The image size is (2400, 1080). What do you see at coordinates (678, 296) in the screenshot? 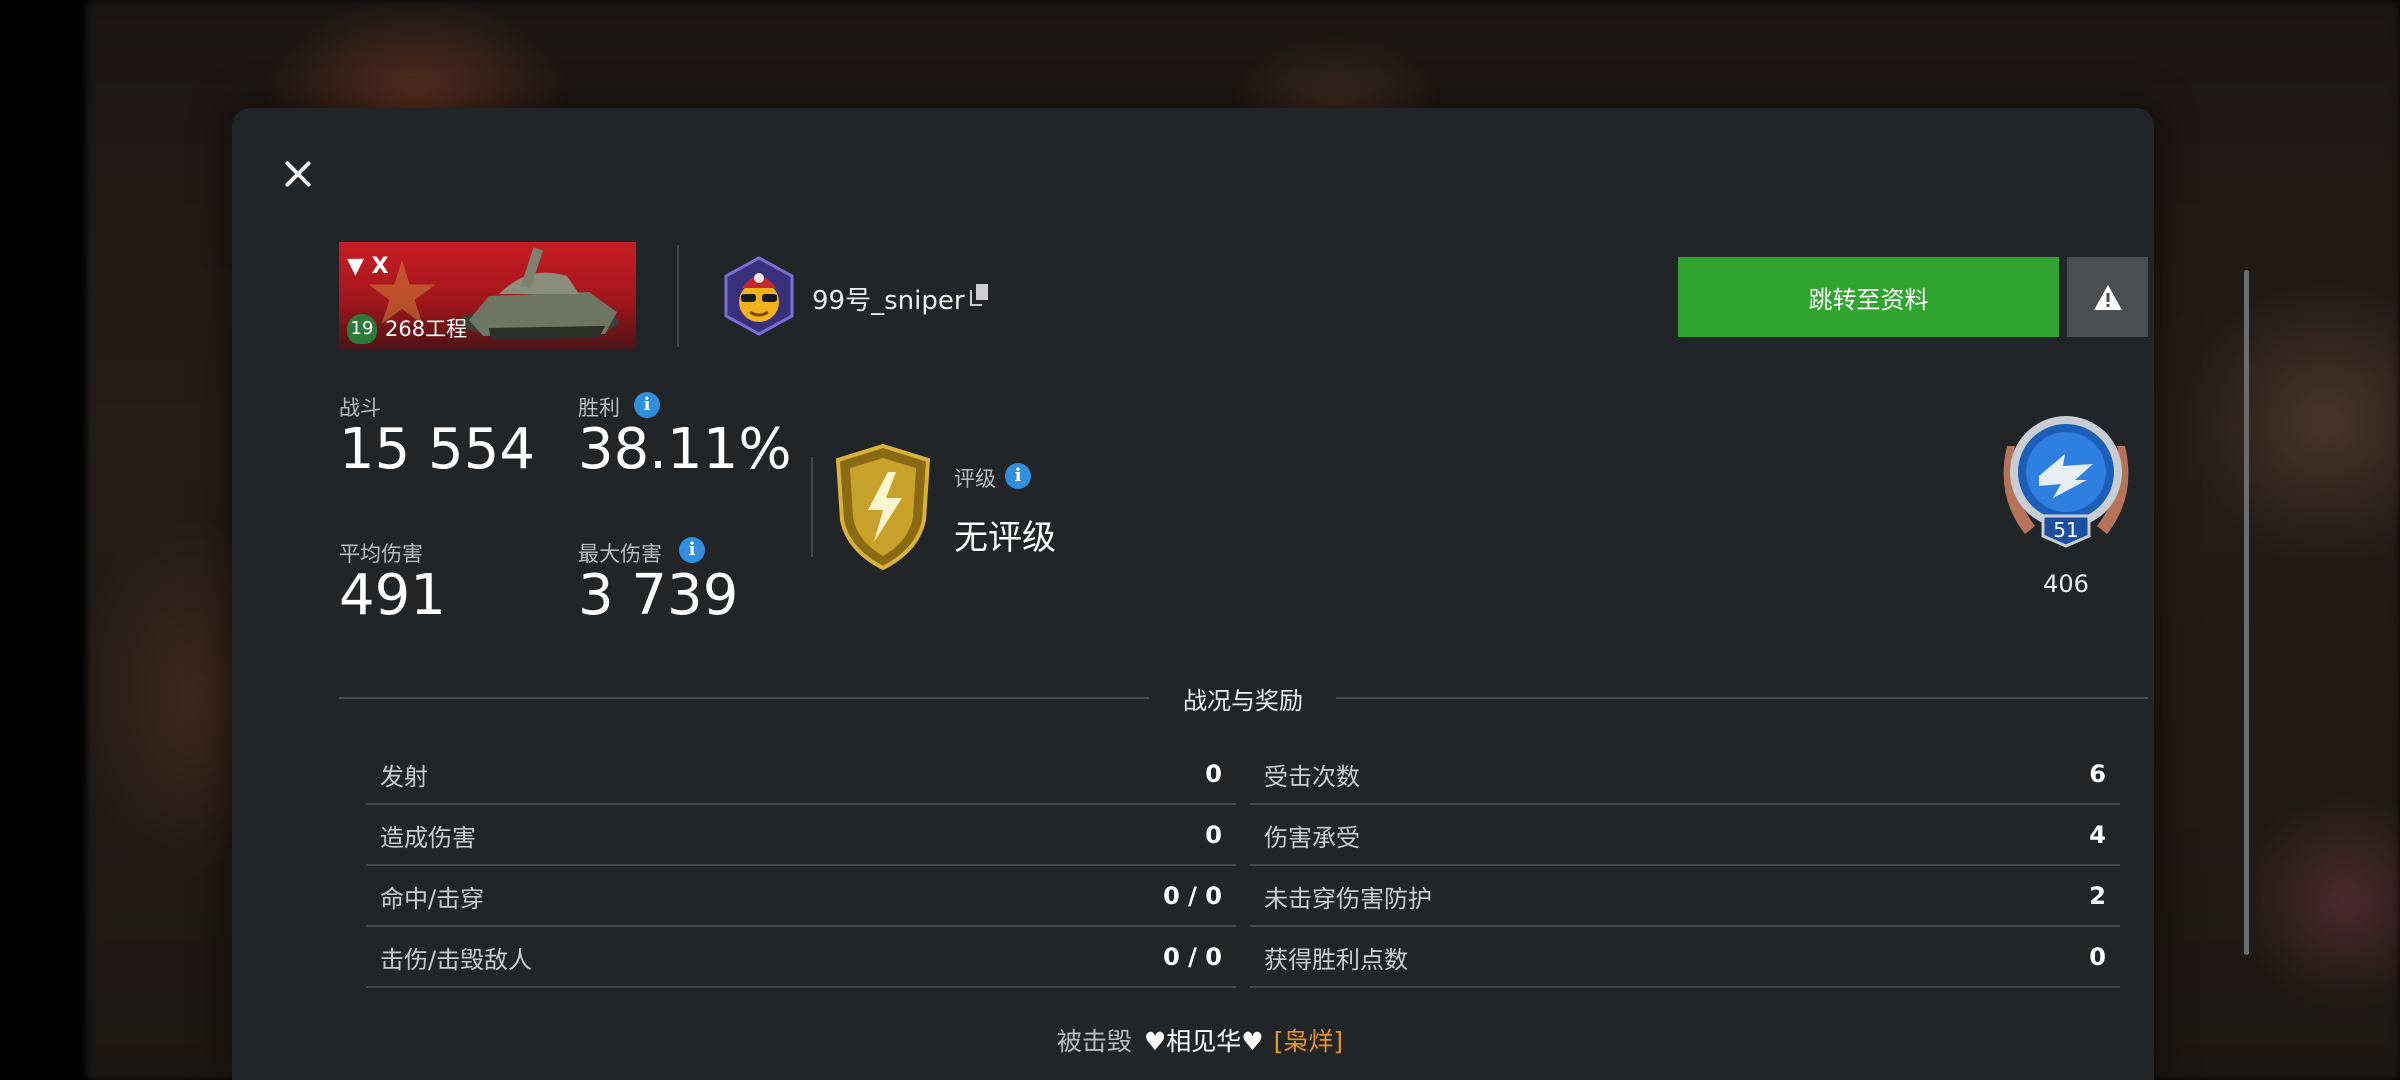
I see `header-divider` at bounding box center [678, 296].